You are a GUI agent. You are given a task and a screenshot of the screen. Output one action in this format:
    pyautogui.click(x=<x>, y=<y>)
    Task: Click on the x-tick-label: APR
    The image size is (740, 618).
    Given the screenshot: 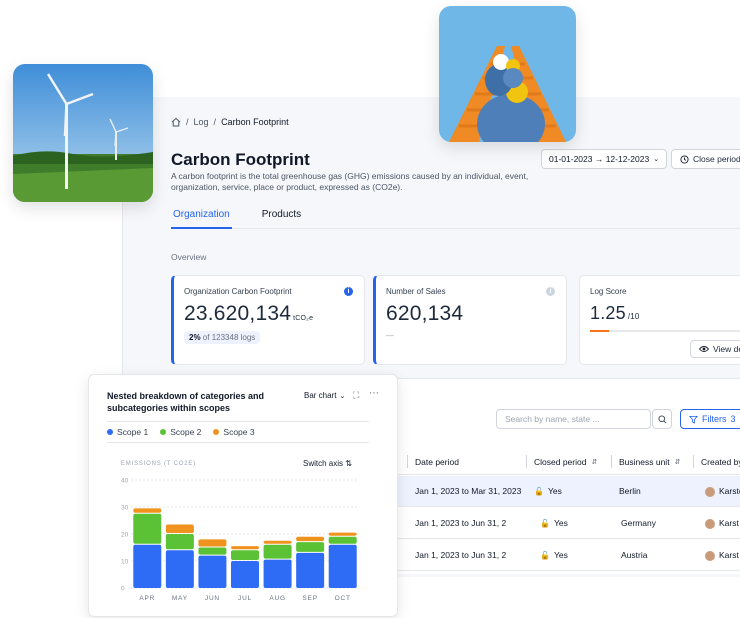 What is the action you would take?
    pyautogui.click(x=147, y=598)
    